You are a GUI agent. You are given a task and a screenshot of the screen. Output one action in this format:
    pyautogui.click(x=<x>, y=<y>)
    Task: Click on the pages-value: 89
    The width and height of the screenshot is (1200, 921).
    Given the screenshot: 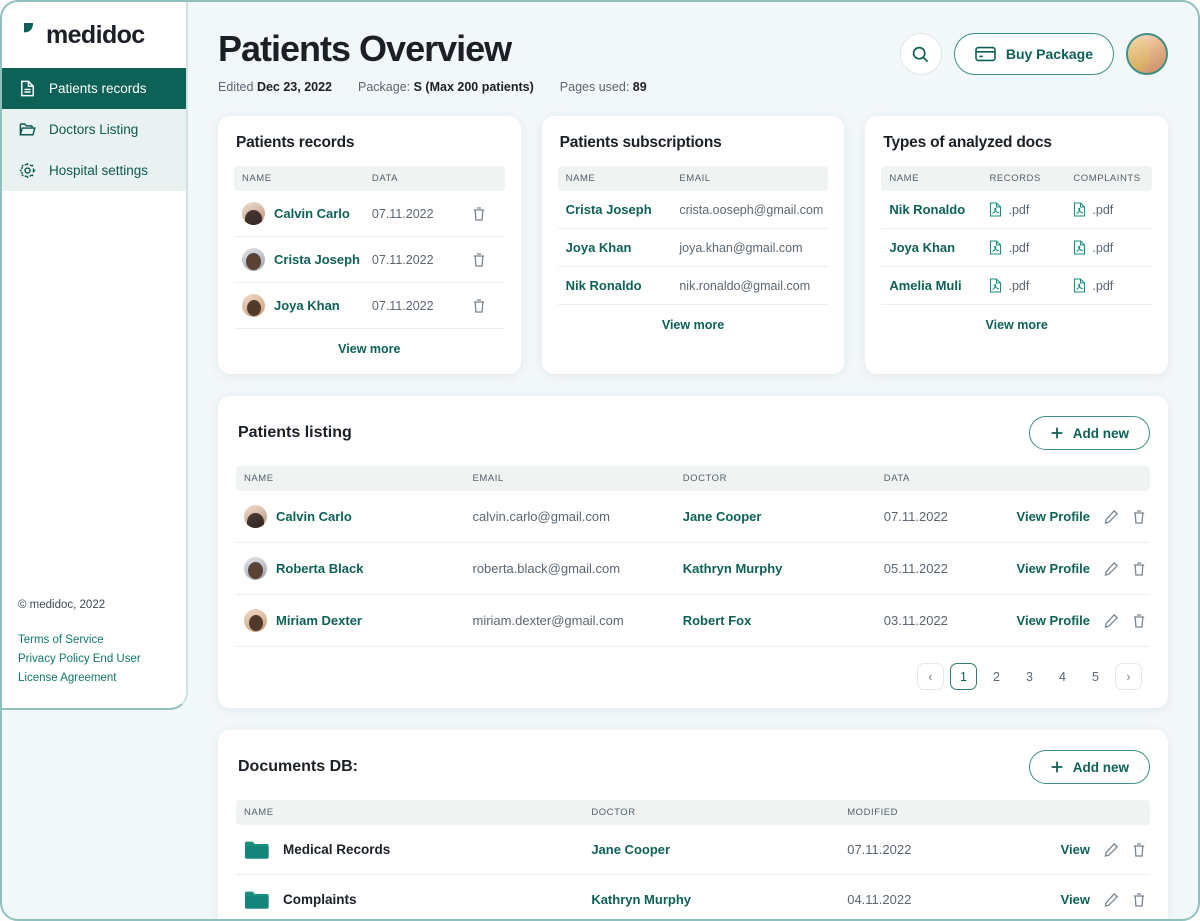 What is the action you would take?
    pyautogui.click(x=639, y=87)
    